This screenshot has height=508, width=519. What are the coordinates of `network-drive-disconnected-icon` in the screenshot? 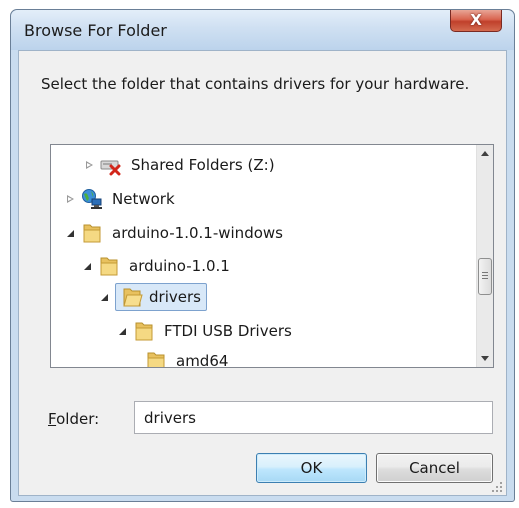 It's located at (111, 165).